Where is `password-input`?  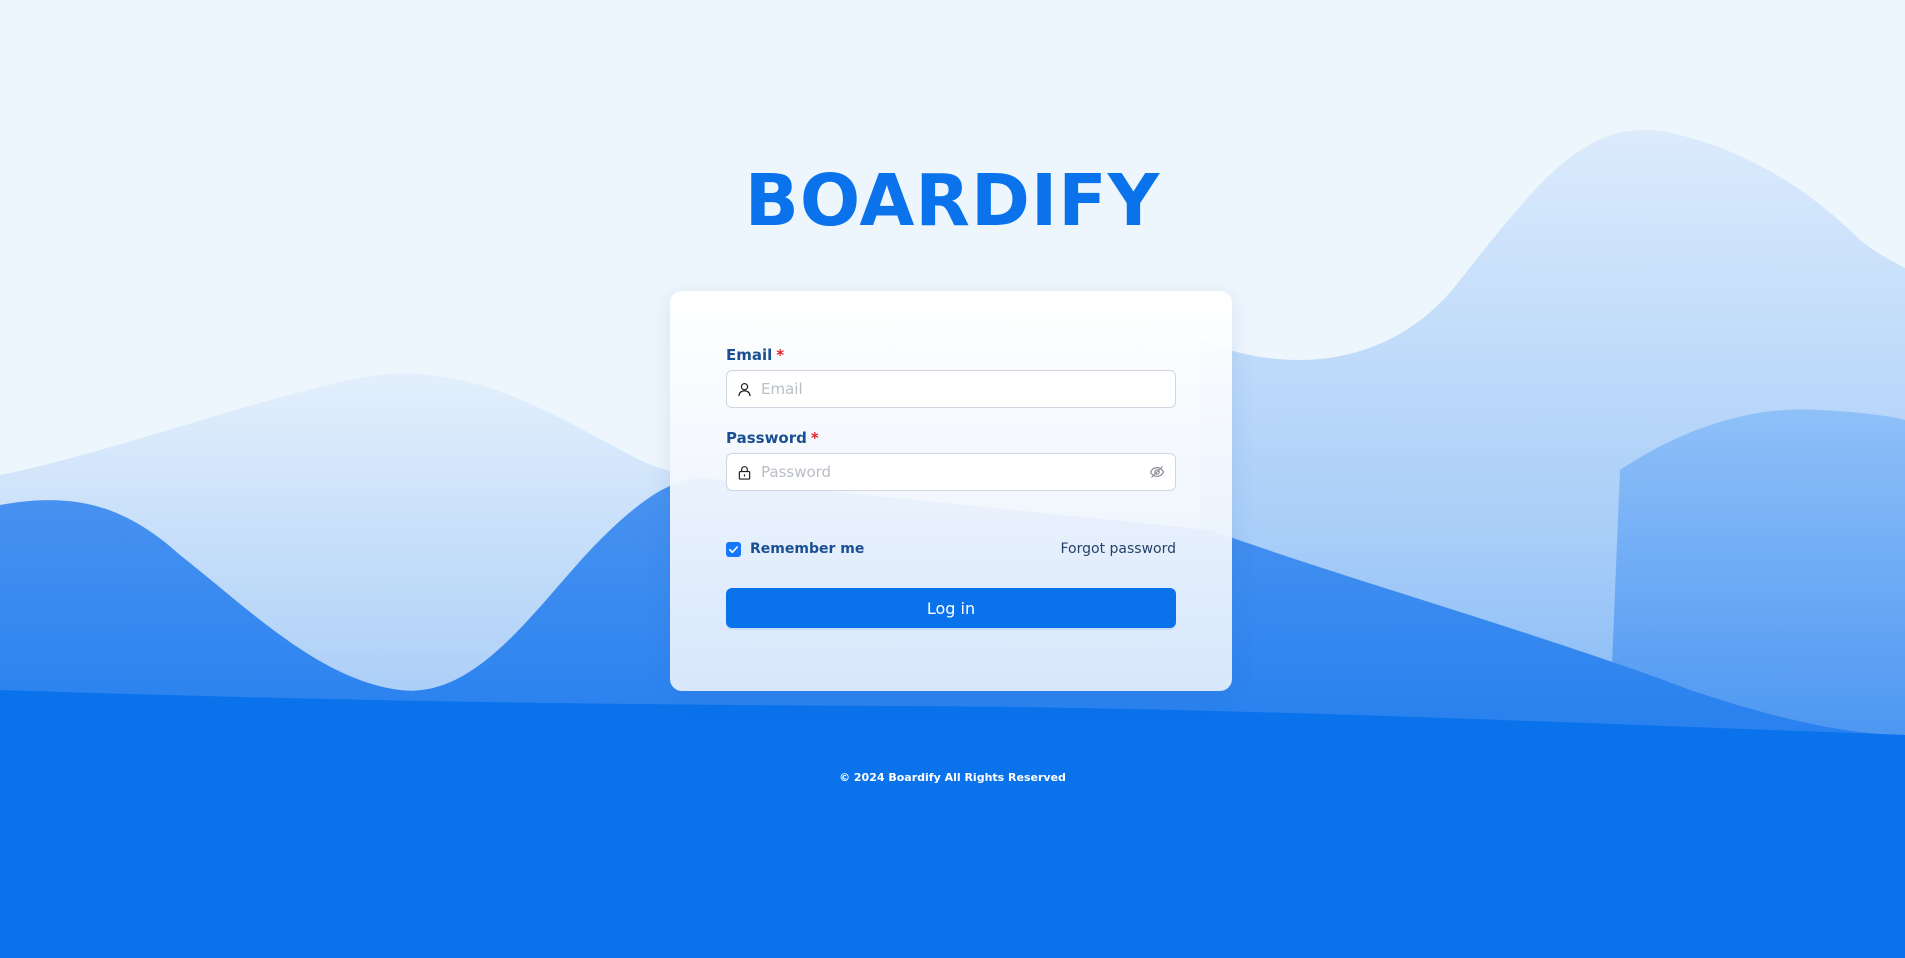
password-input is located at coordinates (954, 472).